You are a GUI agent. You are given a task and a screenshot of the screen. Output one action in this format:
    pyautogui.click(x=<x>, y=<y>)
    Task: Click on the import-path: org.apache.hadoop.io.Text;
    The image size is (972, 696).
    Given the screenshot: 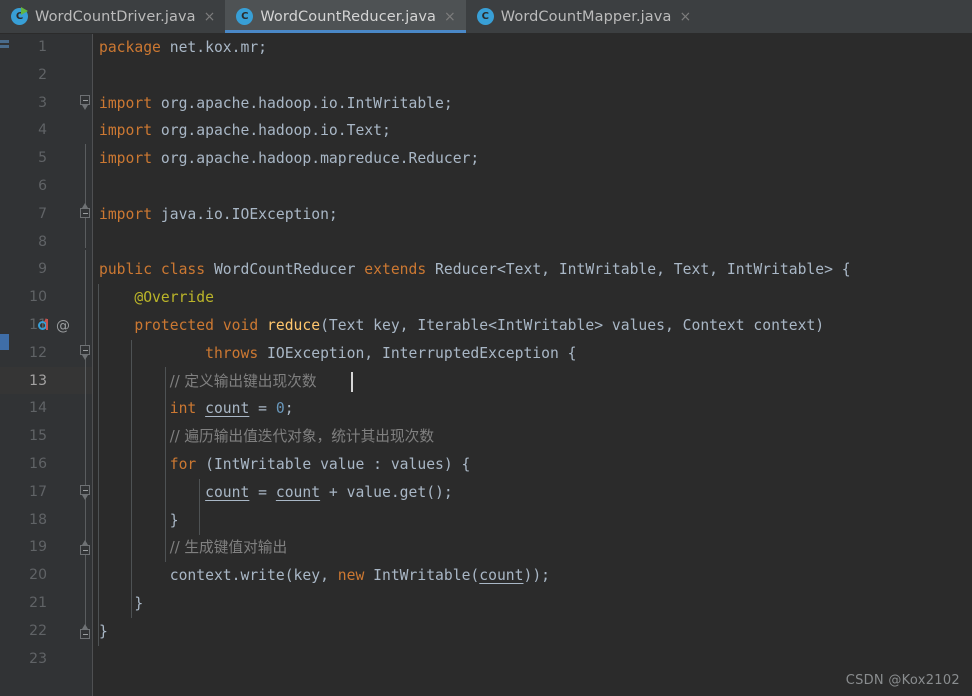 What is the action you would take?
    pyautogui.click(x=275, y=131)
    